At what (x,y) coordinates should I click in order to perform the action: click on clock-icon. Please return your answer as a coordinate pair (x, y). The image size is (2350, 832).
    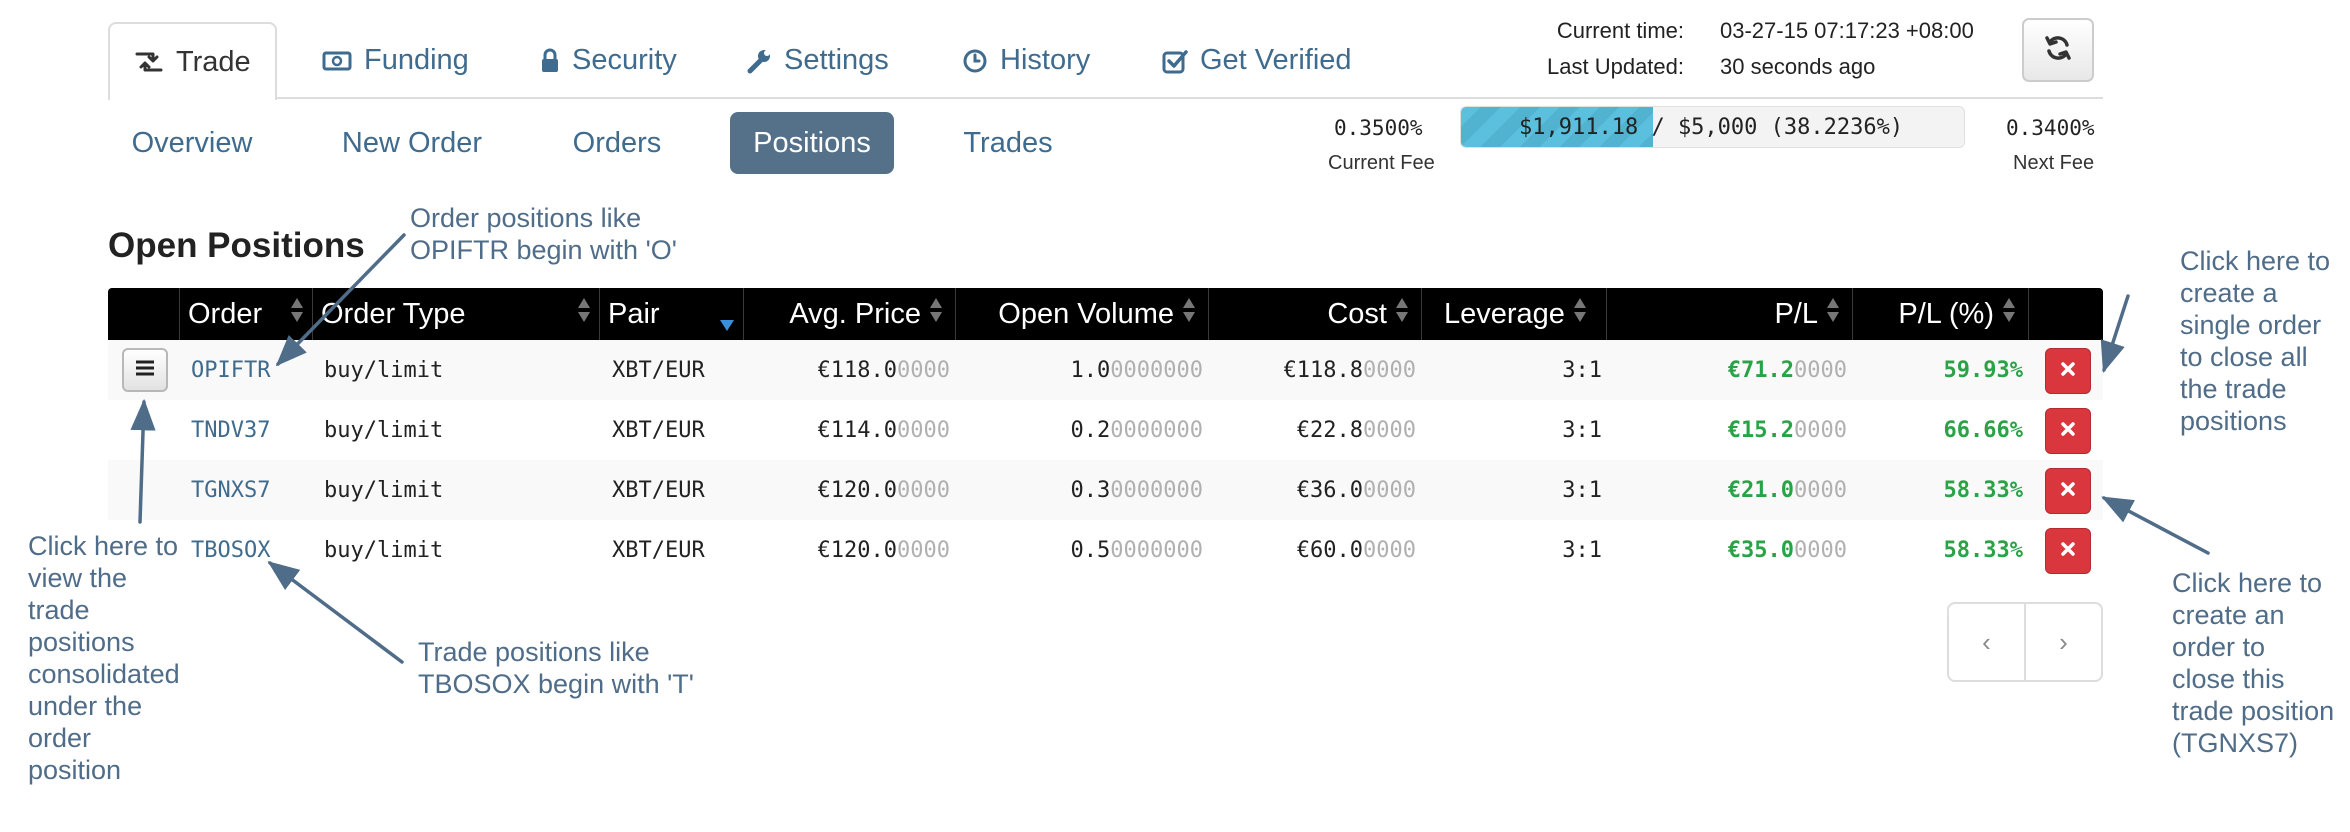
    Looking at the image, I should click on (975, 61).